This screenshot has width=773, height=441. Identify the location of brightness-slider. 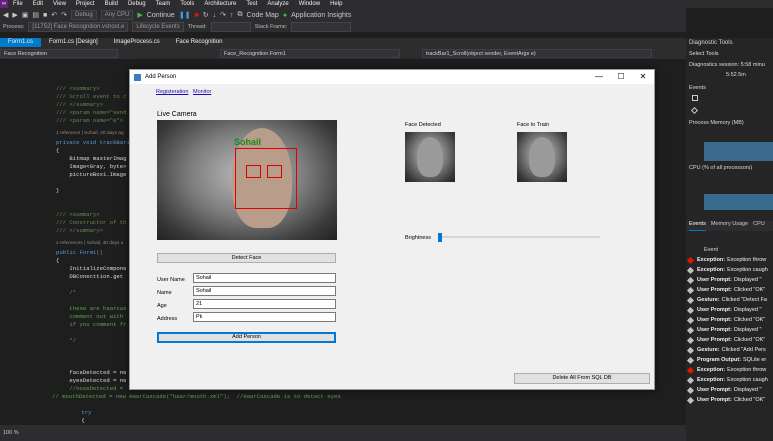
(519, 237).